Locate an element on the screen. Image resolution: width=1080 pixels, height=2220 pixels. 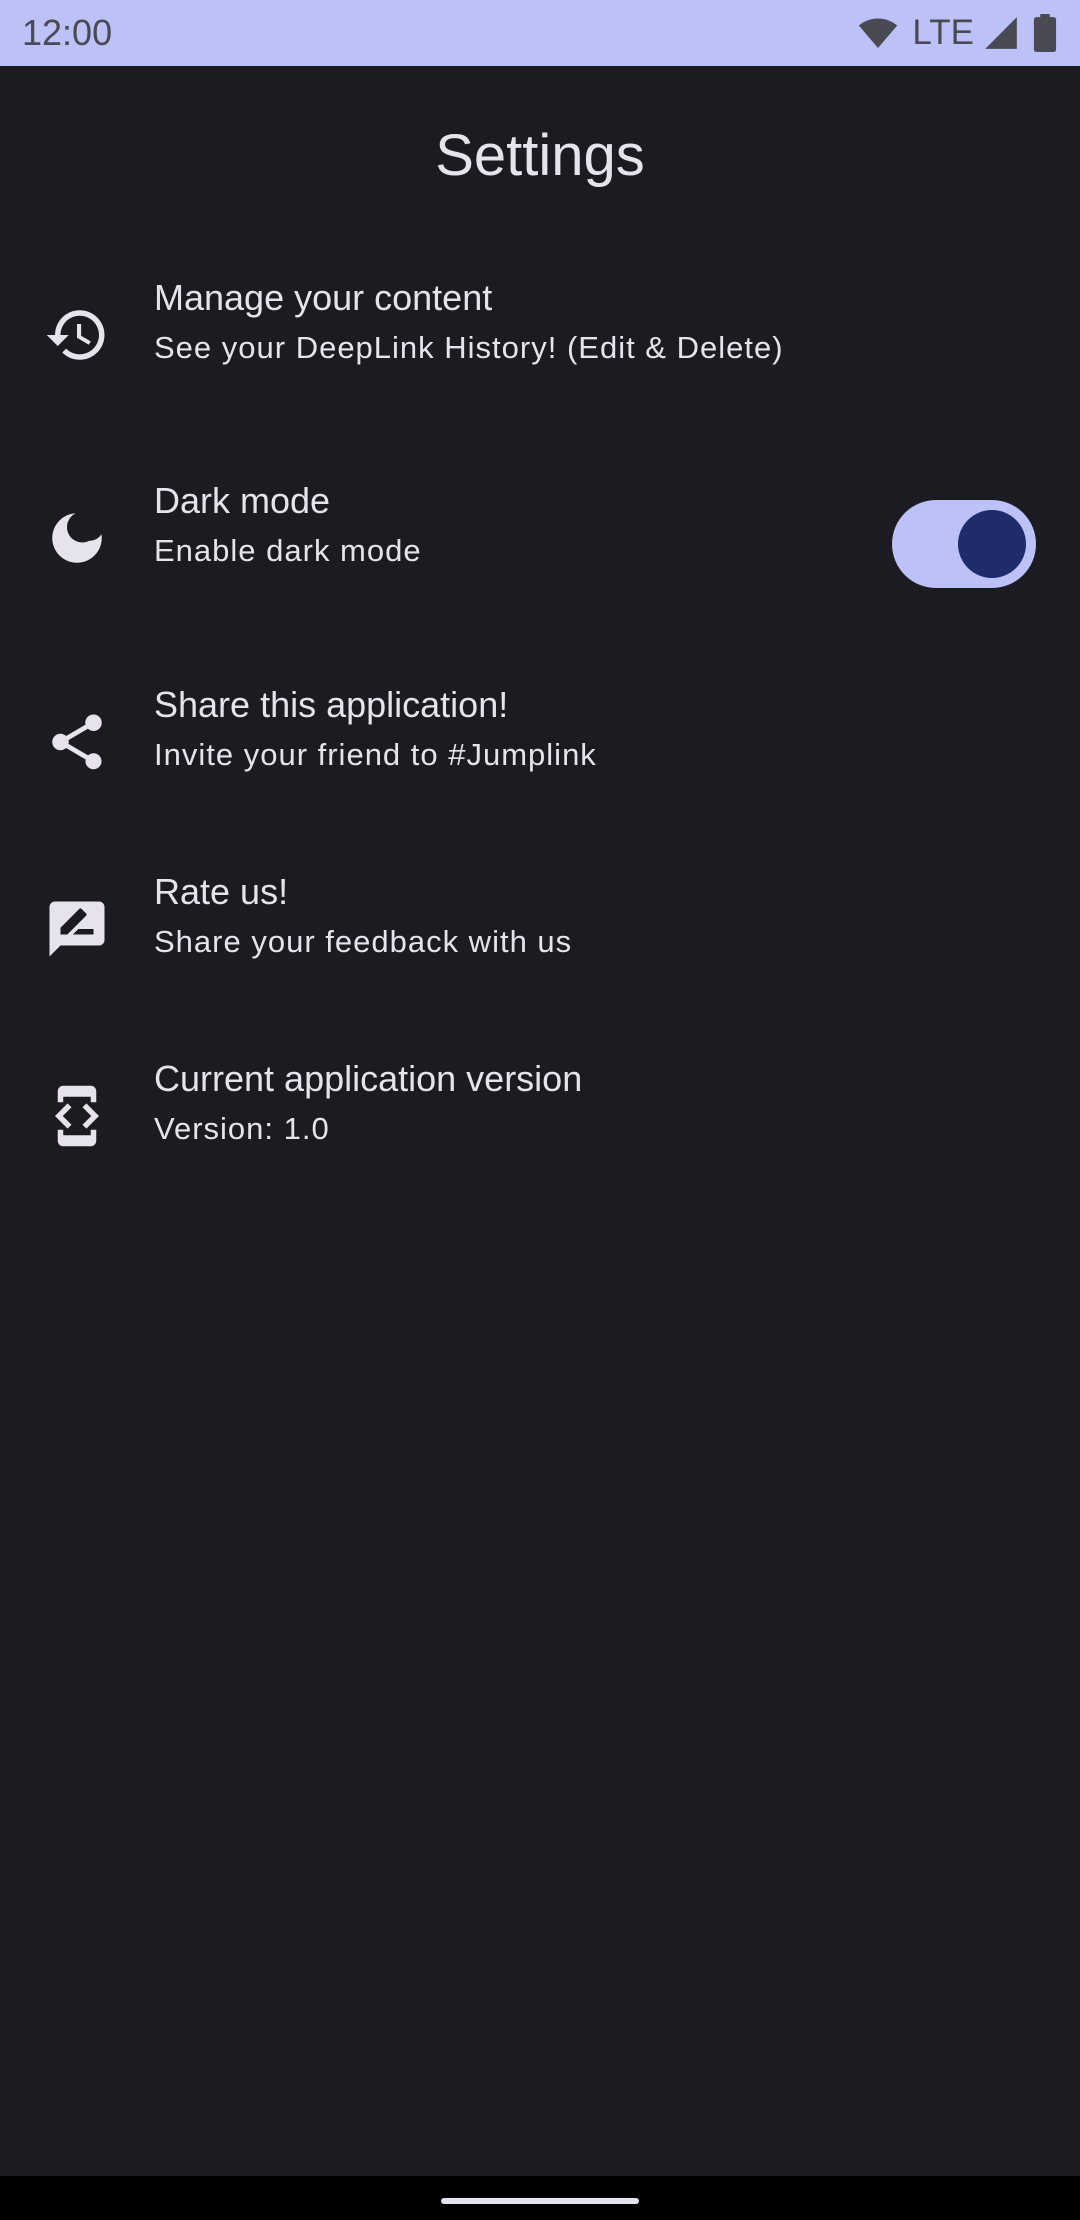
setting-subtitle: Share your feedback with us is located at coordinates (363, 941).